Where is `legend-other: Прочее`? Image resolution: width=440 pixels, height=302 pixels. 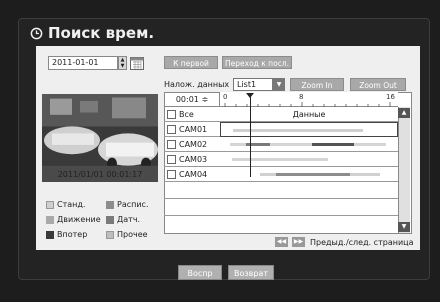 legend-other: Прочее is located at coordinates (127, 234).